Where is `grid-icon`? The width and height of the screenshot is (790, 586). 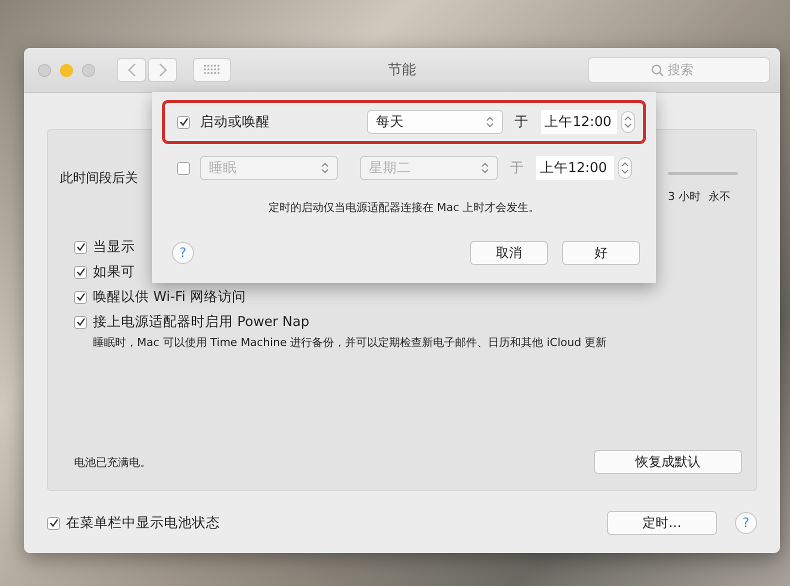
grid-icon is located at coordinates (212, 70).